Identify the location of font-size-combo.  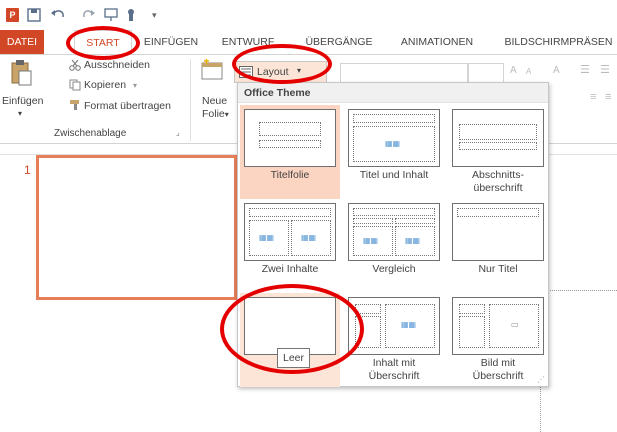
(486, 73).